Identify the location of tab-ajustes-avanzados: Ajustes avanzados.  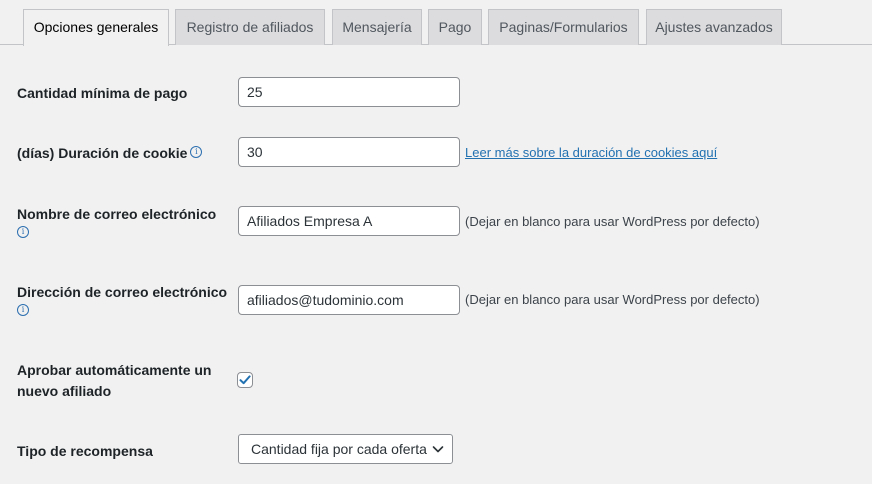
(714, 27).